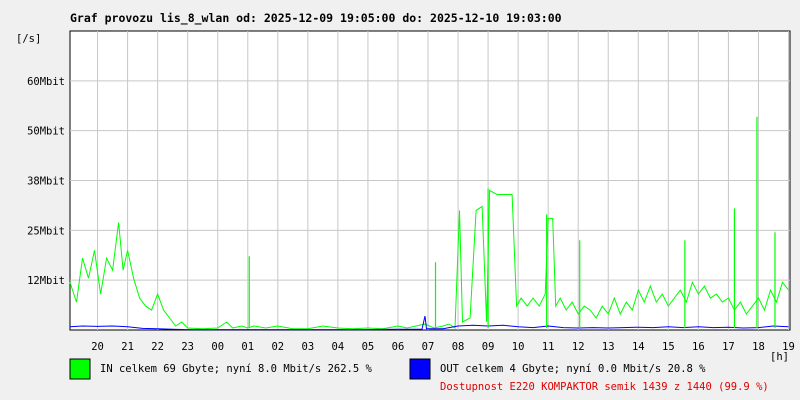 The image size is (800, 400). I want to click on y-tick-label: 12Mbit, so click(46, 281).